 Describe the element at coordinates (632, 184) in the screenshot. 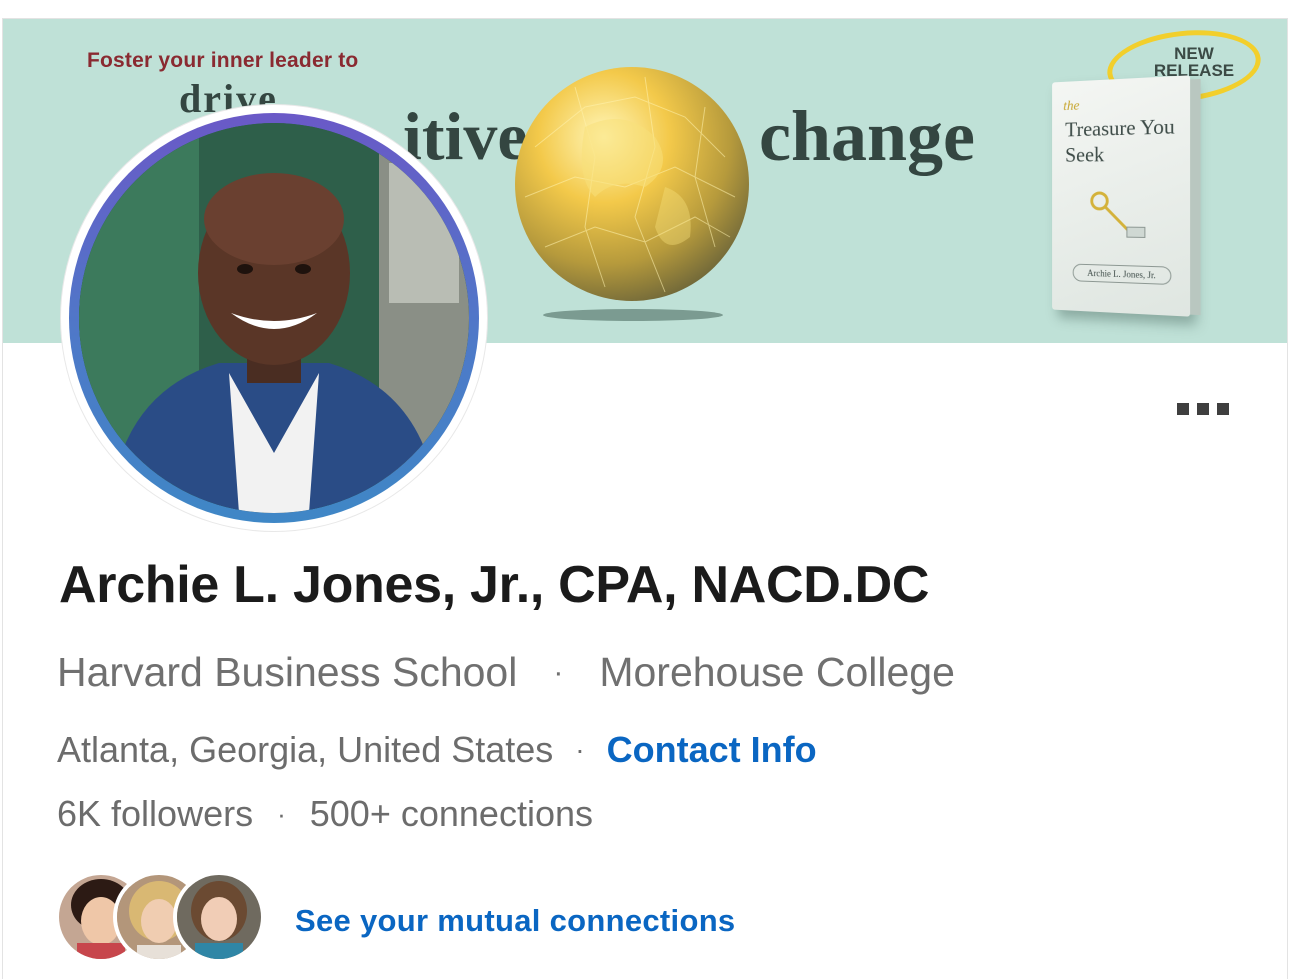

I see `globe-illustration` at that location.